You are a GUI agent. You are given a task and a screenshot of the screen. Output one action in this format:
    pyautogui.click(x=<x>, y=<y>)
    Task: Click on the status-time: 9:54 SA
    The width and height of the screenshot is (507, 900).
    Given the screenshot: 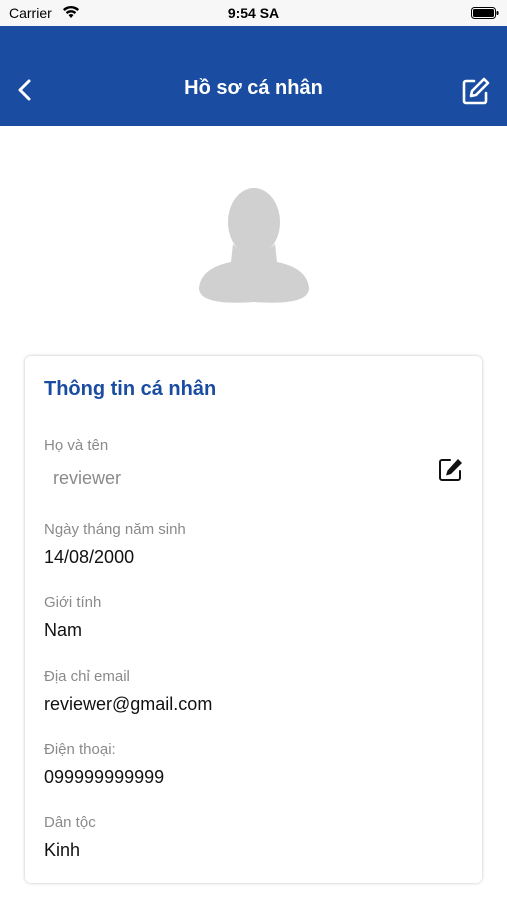 What is the action you would take?
    pyautogui.click(x=253, y=13)
    